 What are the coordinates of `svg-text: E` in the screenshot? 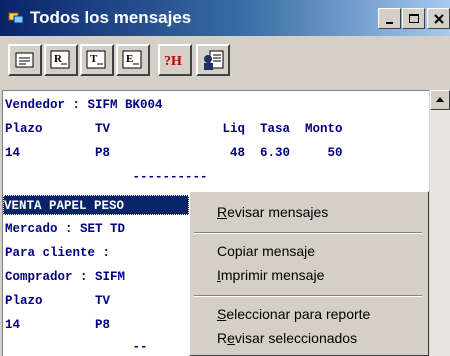 It's located at (129, 59).